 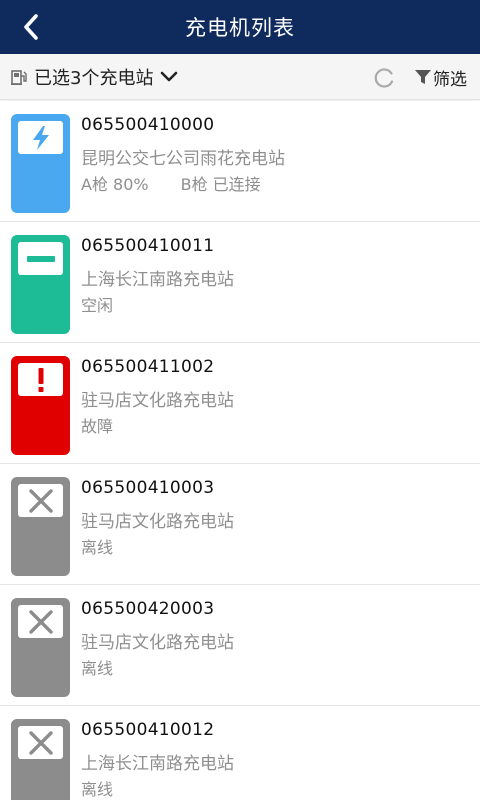 I want to click on charger-status-text: 故障, so click(x=97, y=426).